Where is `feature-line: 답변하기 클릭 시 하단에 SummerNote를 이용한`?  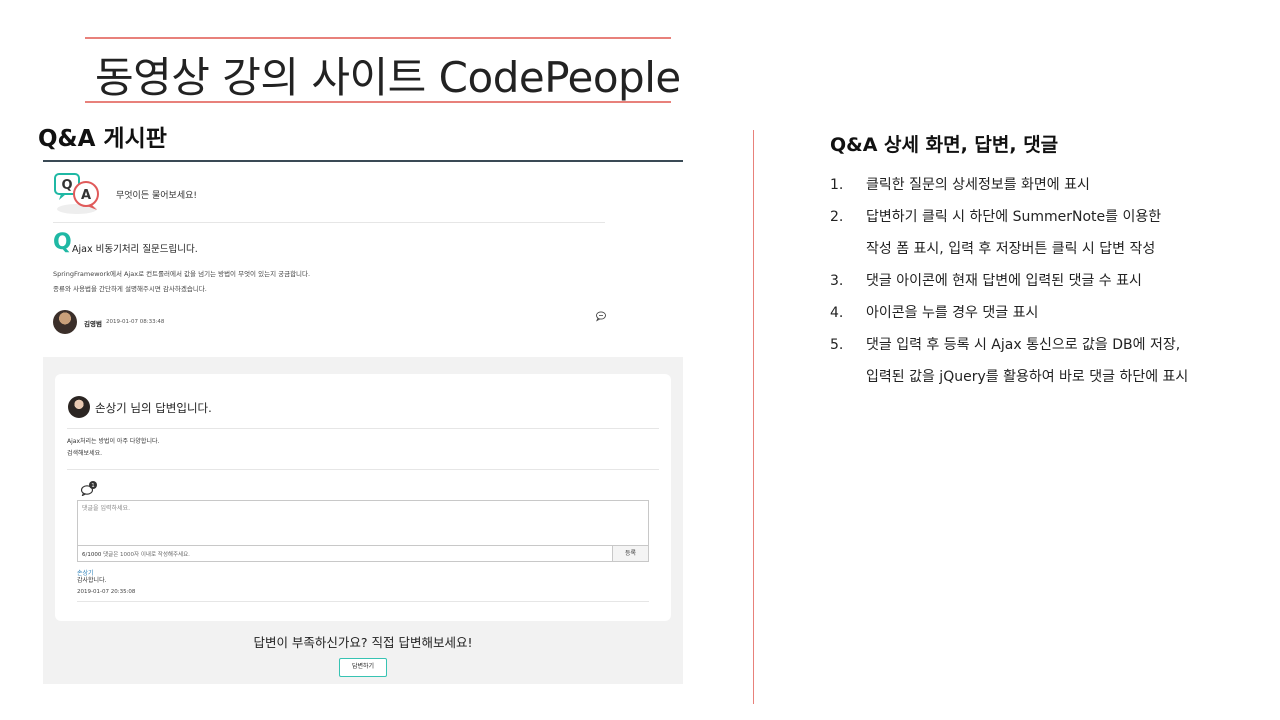
feature-line: 답변하기 클릭 시 하단에 SummerNote를 이용한 is located at coordinates (1014, 217).